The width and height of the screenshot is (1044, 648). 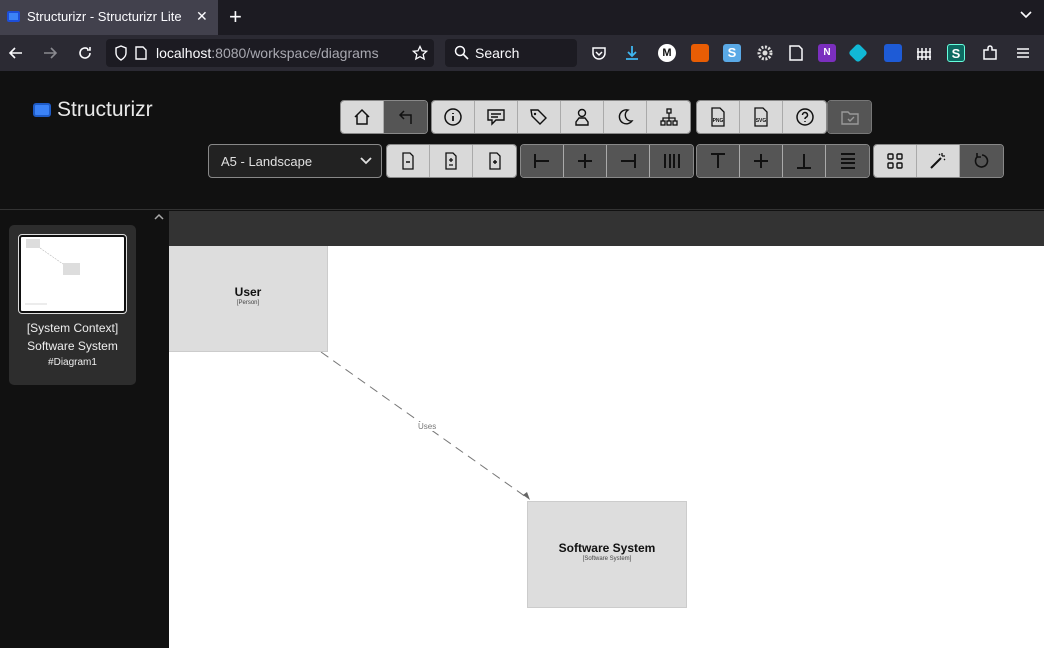 I want to click on shield-extension-icon, so click(x=893, y=53).